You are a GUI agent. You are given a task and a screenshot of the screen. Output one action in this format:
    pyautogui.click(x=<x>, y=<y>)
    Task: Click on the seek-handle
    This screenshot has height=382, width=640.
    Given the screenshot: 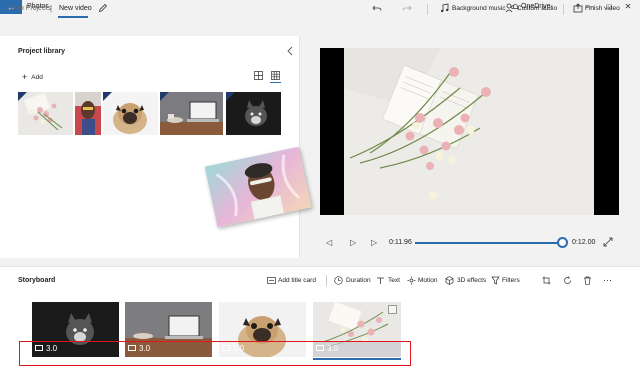 What is the action you would take?
    pyautogui.click(x=562, y=242)
    